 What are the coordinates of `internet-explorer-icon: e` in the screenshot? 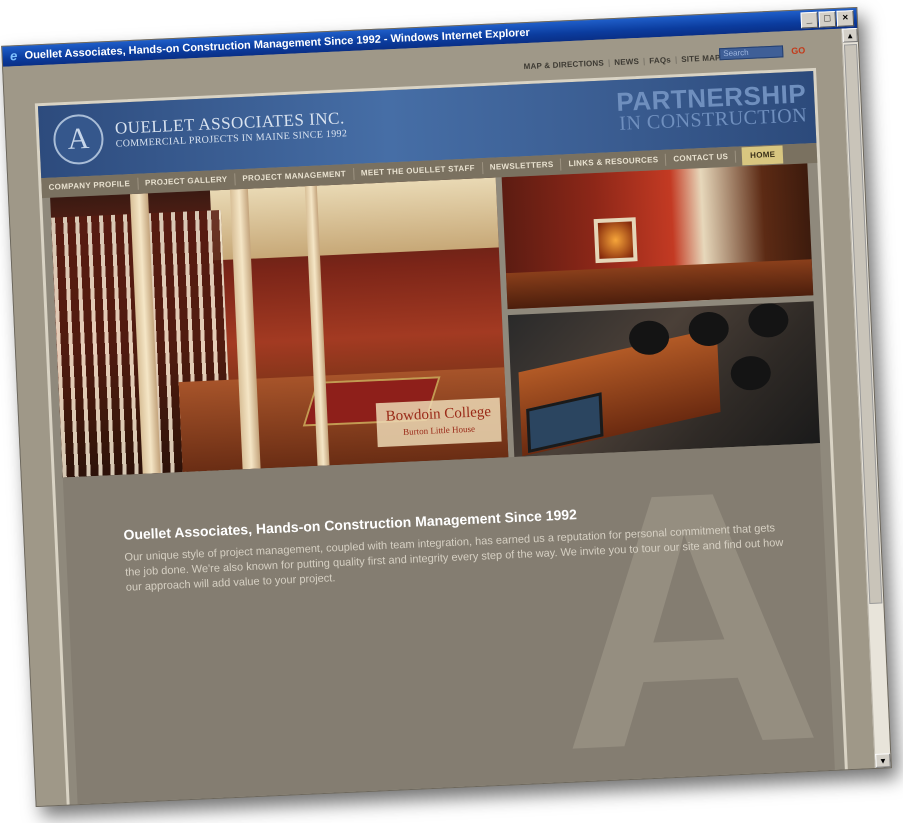 It's located at (13, 56).